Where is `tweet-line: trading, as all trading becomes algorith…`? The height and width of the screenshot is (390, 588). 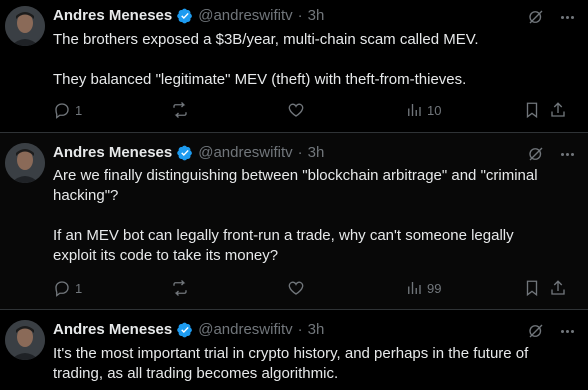
tweet-line: trading, as all trading becomes algorith… is located at coordinates (196, 373).